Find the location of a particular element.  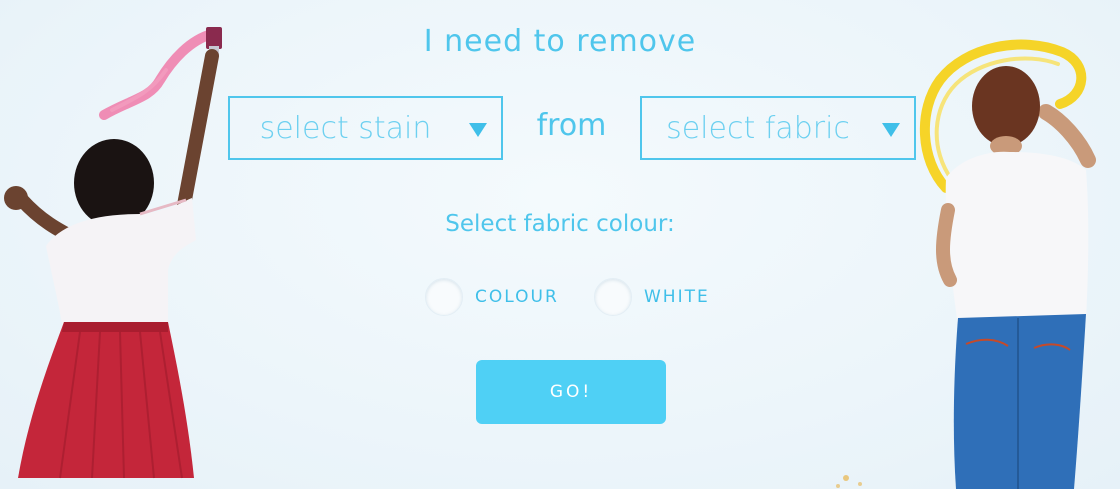

go-button: GO! is located at coordinates (571, 392).